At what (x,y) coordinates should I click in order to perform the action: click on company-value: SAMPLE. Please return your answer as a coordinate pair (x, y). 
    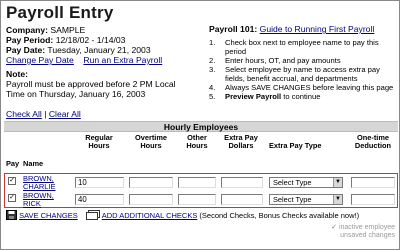
    Looking at the image, I should click on (68, 30).